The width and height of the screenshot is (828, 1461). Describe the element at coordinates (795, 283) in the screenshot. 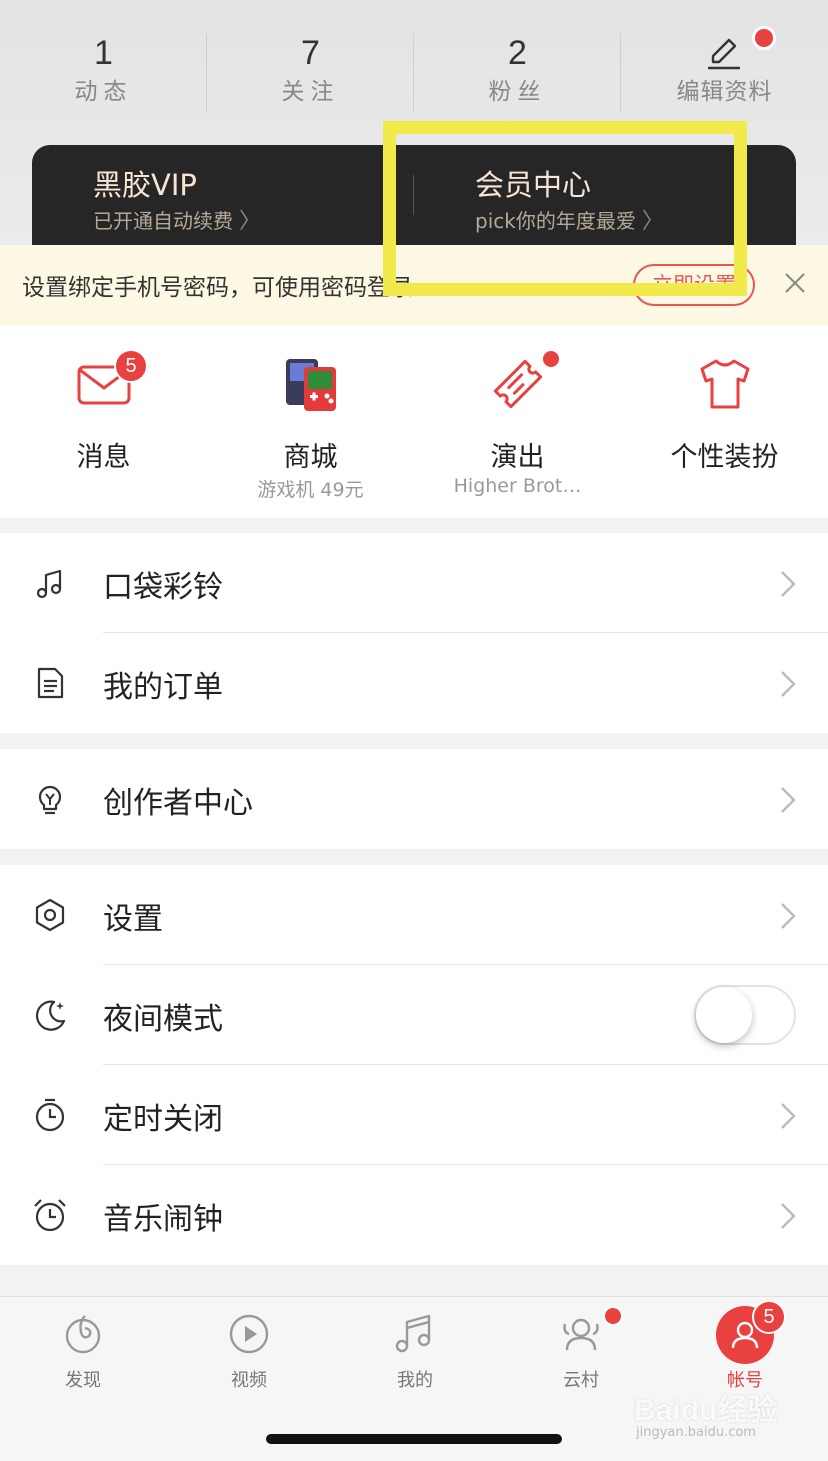

I see `close-icon` at that location.